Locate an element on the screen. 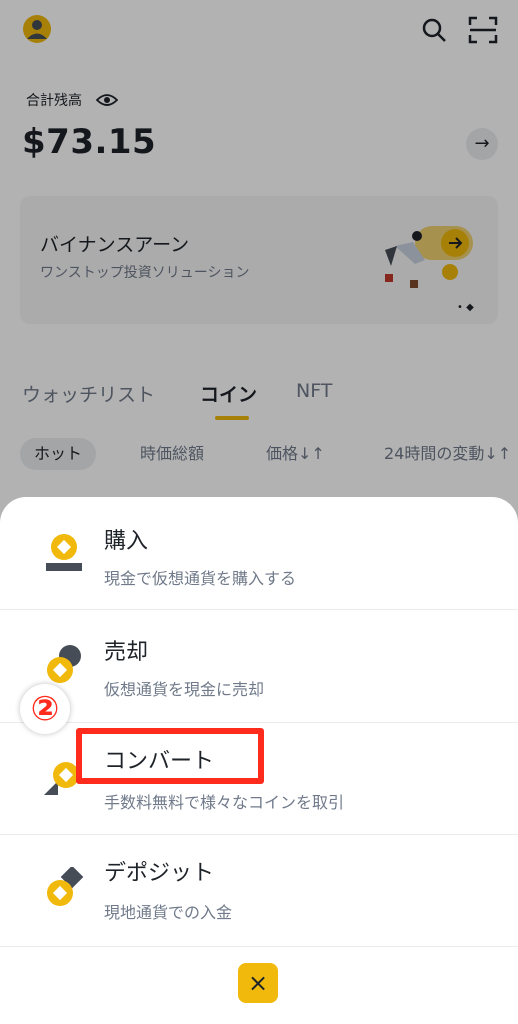 Image resolution: width=518 pixels, height=1024 pixels. close-button: × is located at coordinates (258, 983).